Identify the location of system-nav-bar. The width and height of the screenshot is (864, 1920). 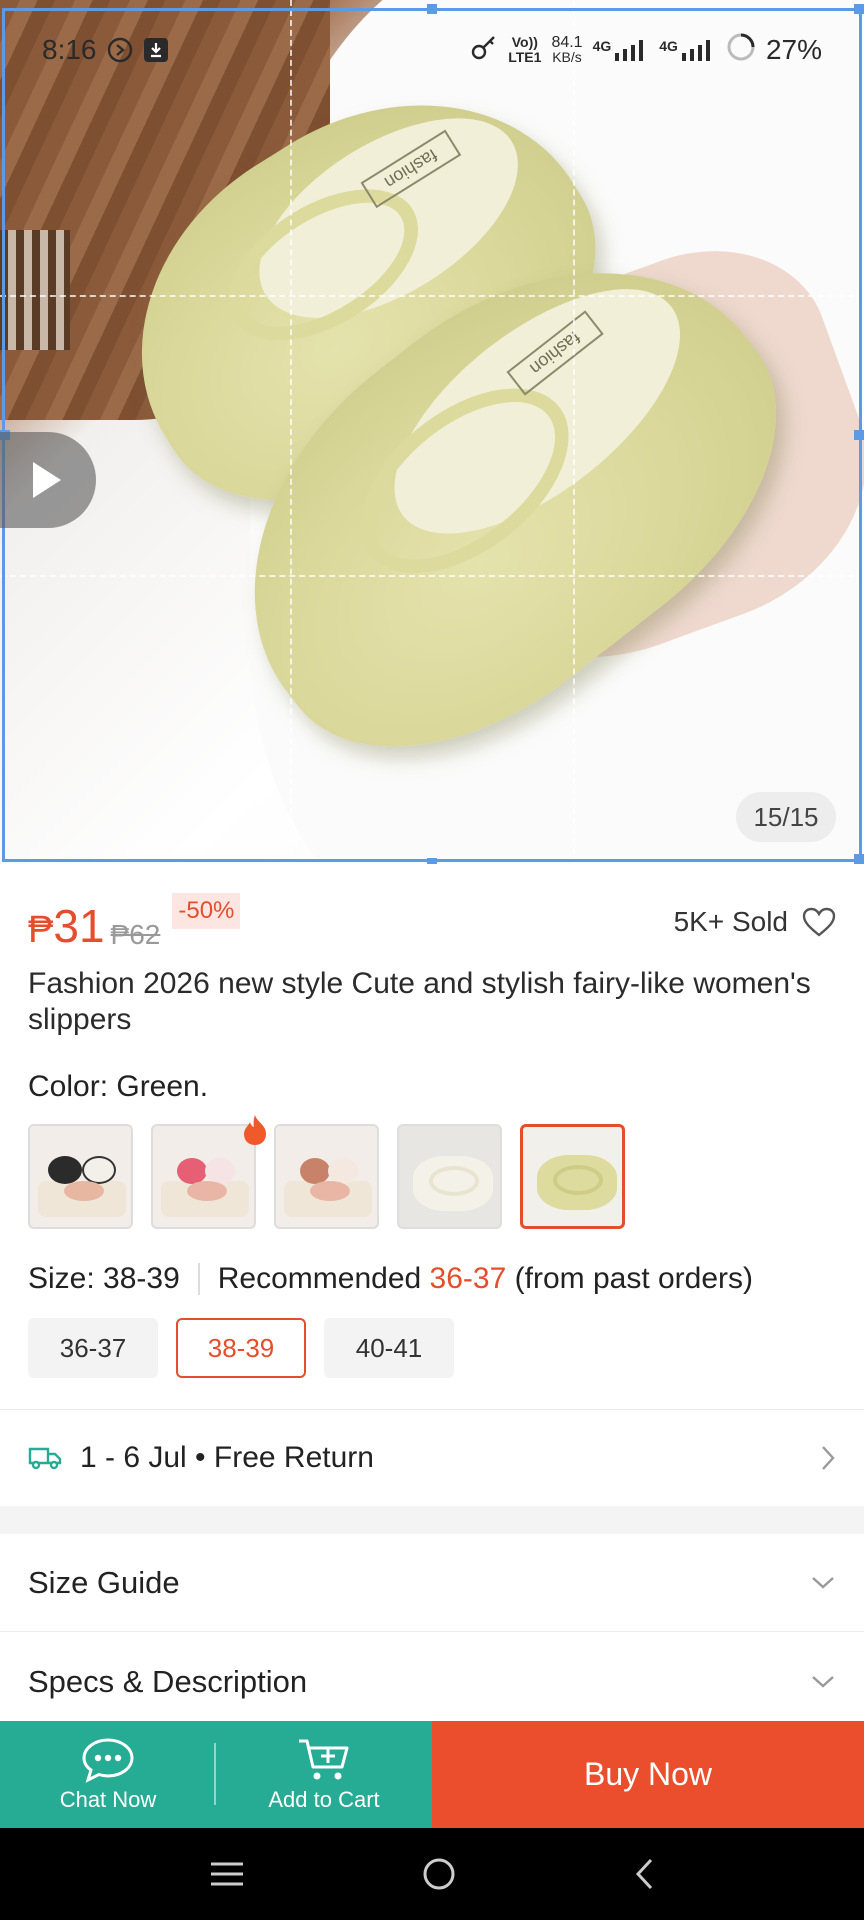
(432, 1874).